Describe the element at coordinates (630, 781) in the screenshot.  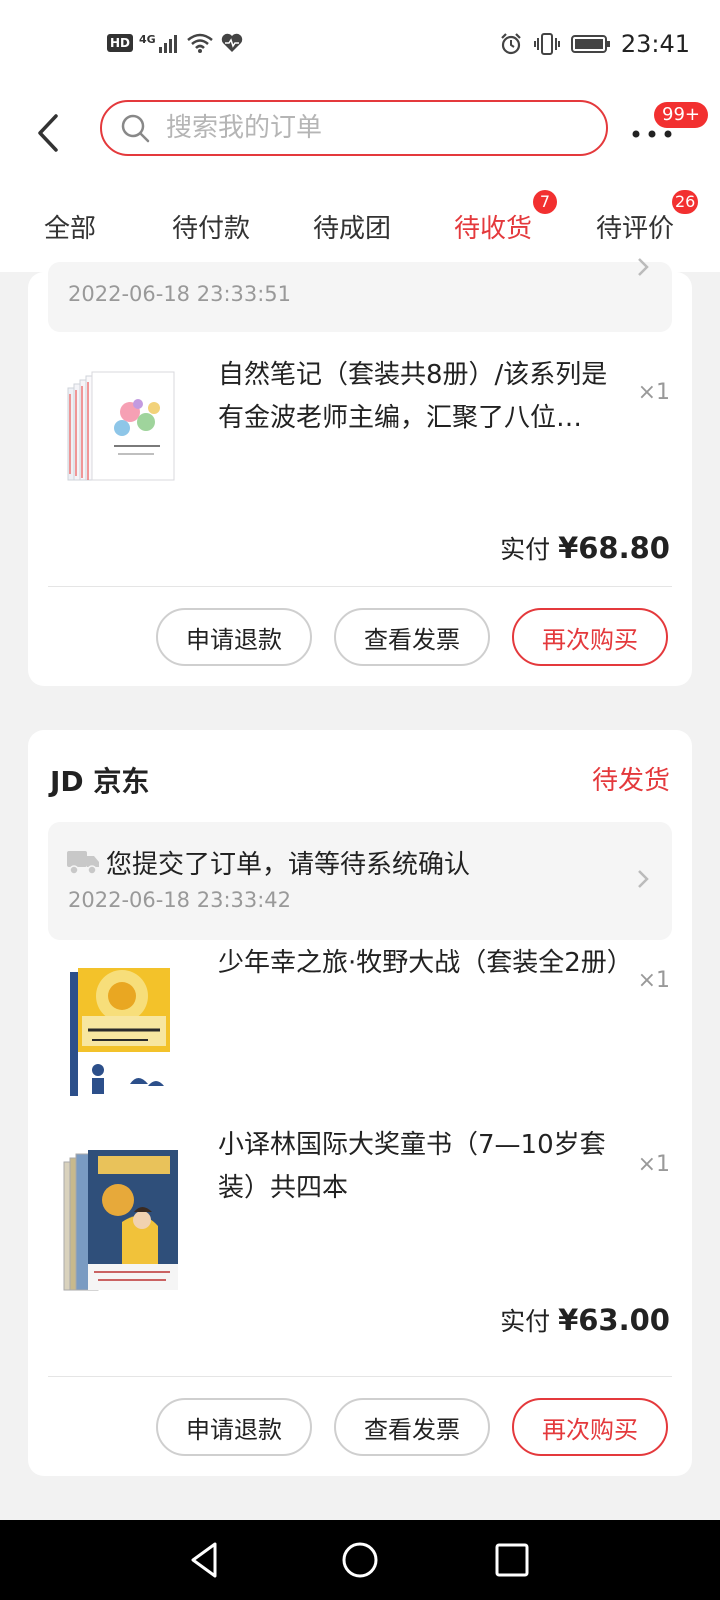
I see `order-status: 待发货` at that location.